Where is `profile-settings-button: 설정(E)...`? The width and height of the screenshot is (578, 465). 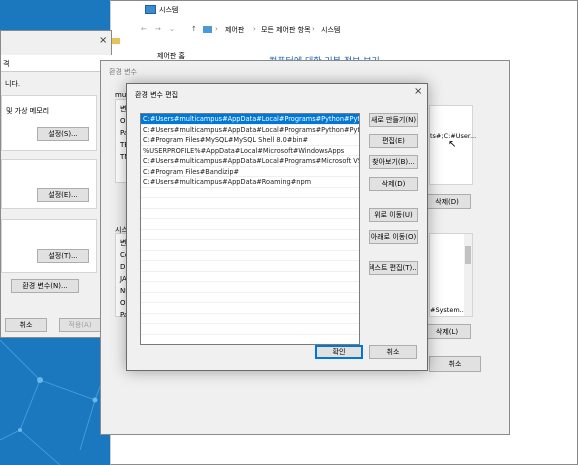 profile-settings-button: 설정(E)... is located at coordinates (63, 195).